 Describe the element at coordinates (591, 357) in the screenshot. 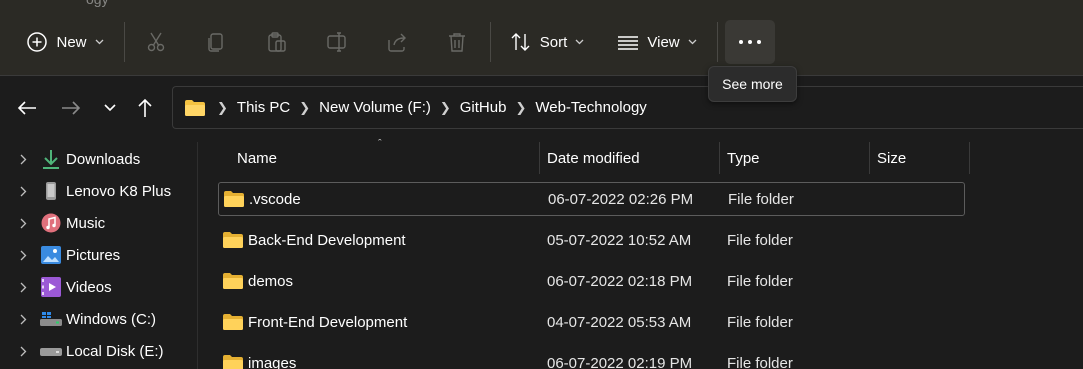

I see `file-row: images 06-07-2022 02:19 PM File folder` at that location.